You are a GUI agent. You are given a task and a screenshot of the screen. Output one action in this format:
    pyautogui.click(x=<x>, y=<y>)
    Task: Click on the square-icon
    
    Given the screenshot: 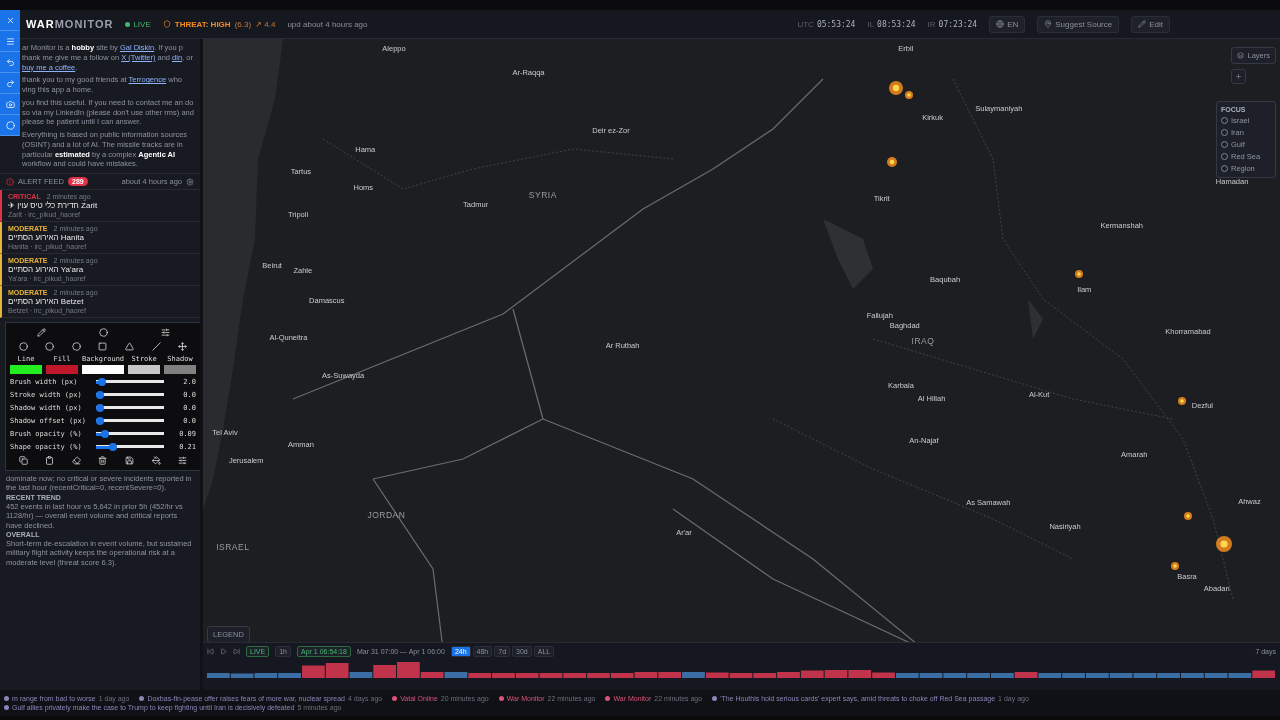 What is the action you would take?
    pyautogui.click(x=103, y=346)
    